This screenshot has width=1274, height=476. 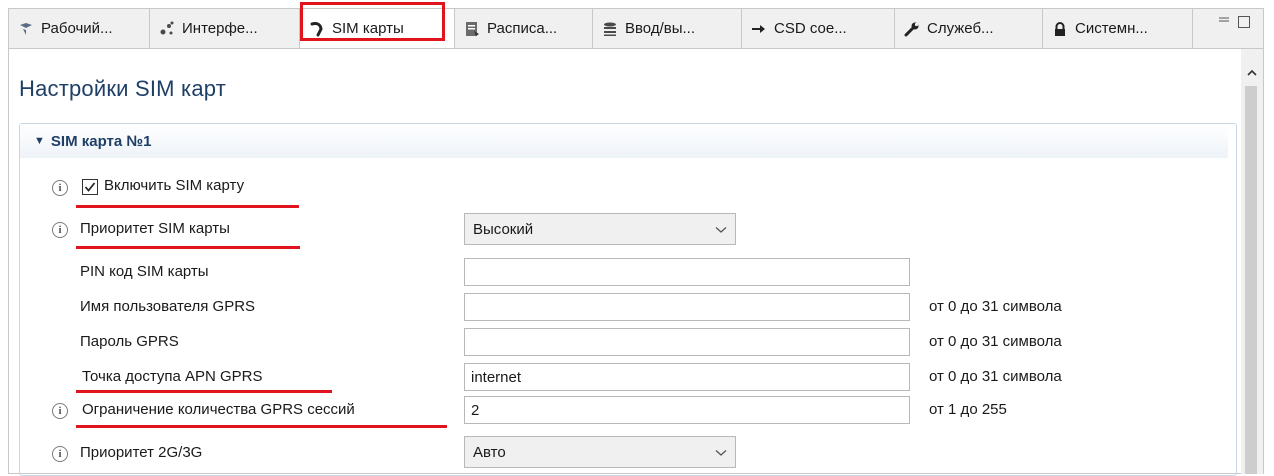 I want to click on section-title: SIM карта №1, so click(x=101, y=141).